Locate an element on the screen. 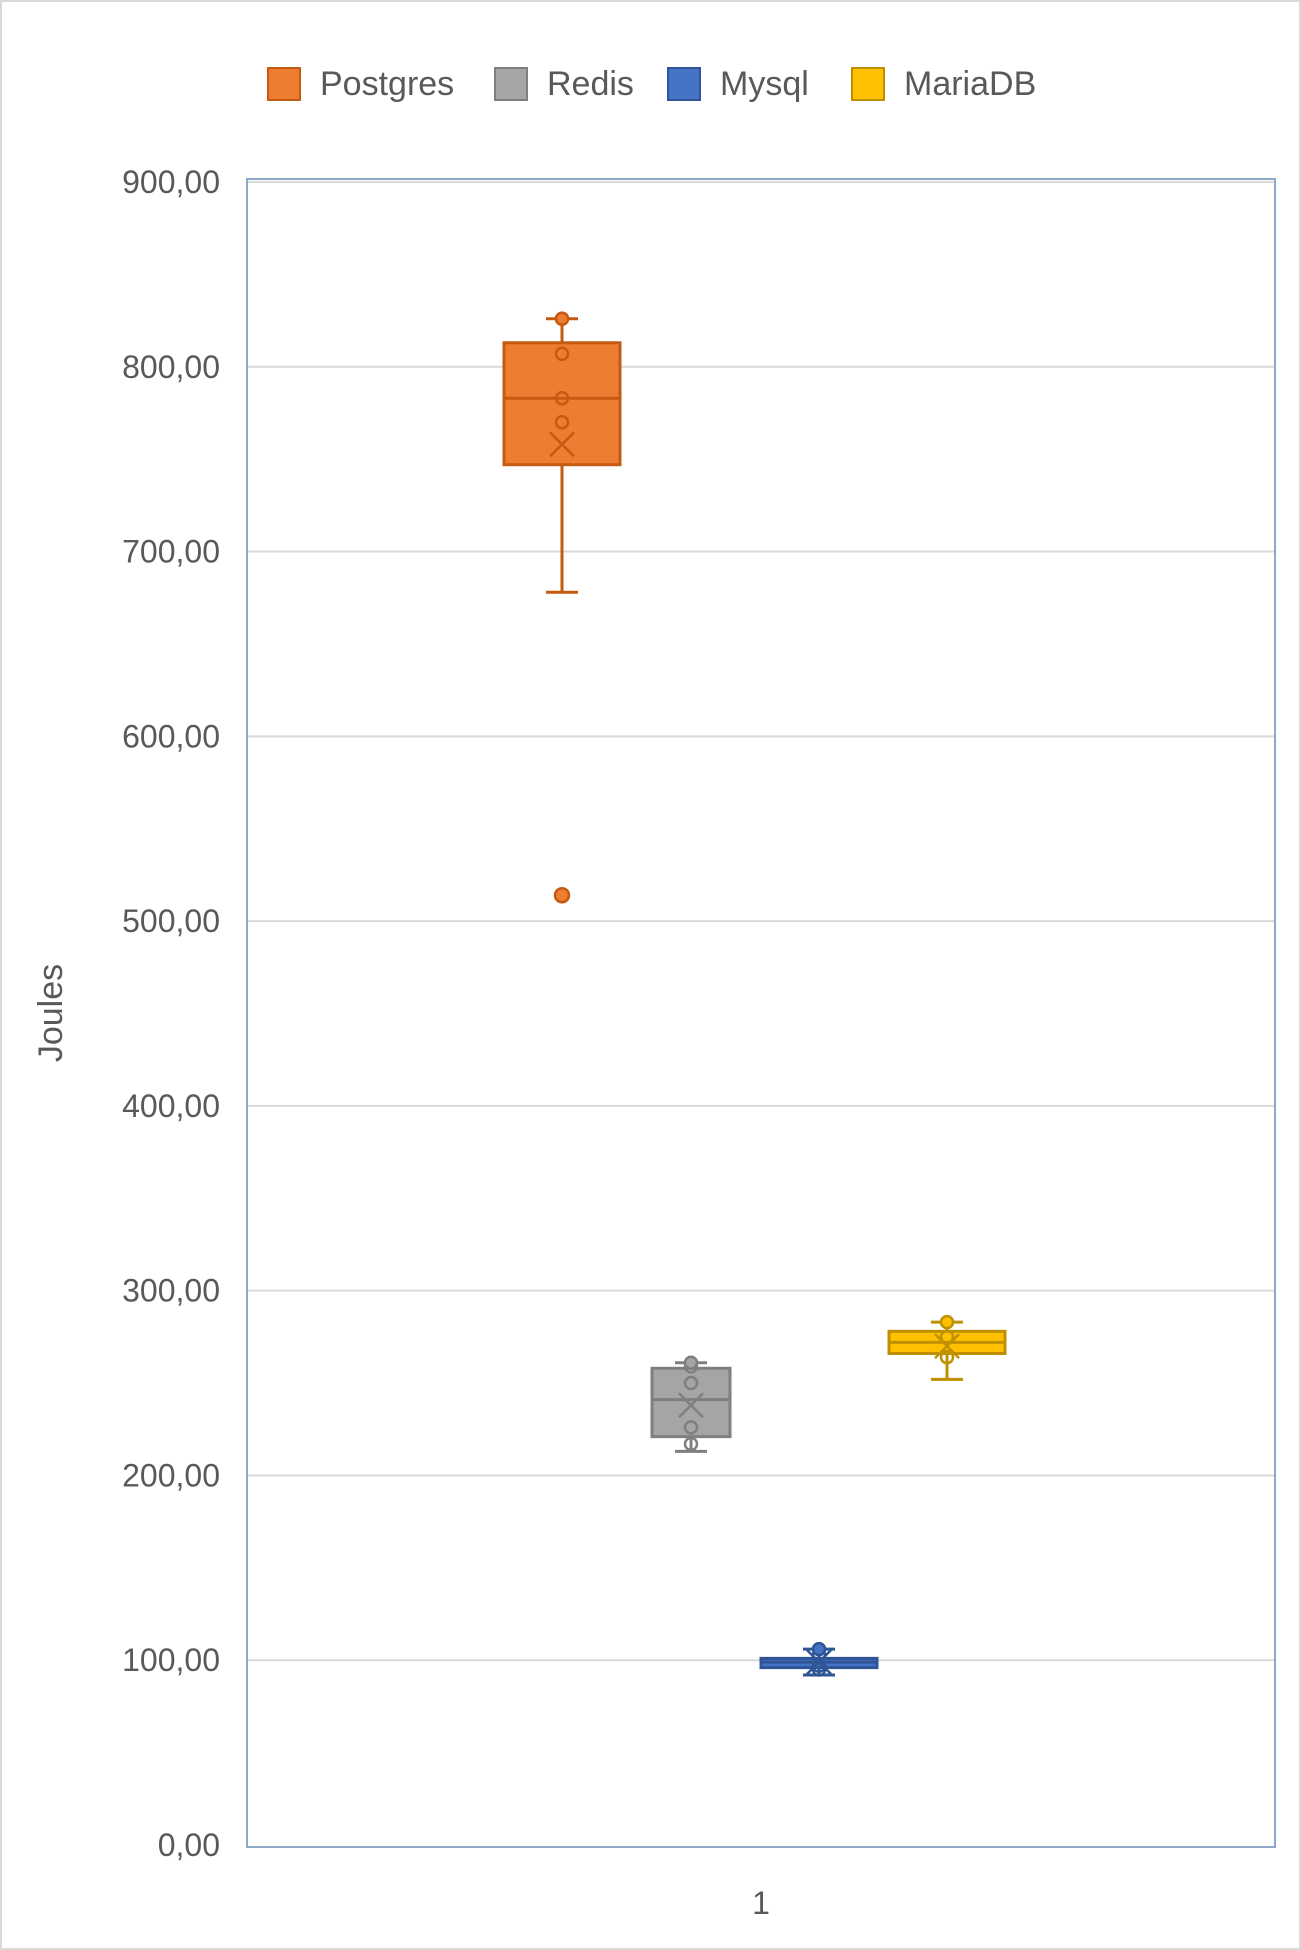 Image resolution: width=1301 pixels, height=1950 pixels. legend-label: Mysql is located at coordinates (764, 84).